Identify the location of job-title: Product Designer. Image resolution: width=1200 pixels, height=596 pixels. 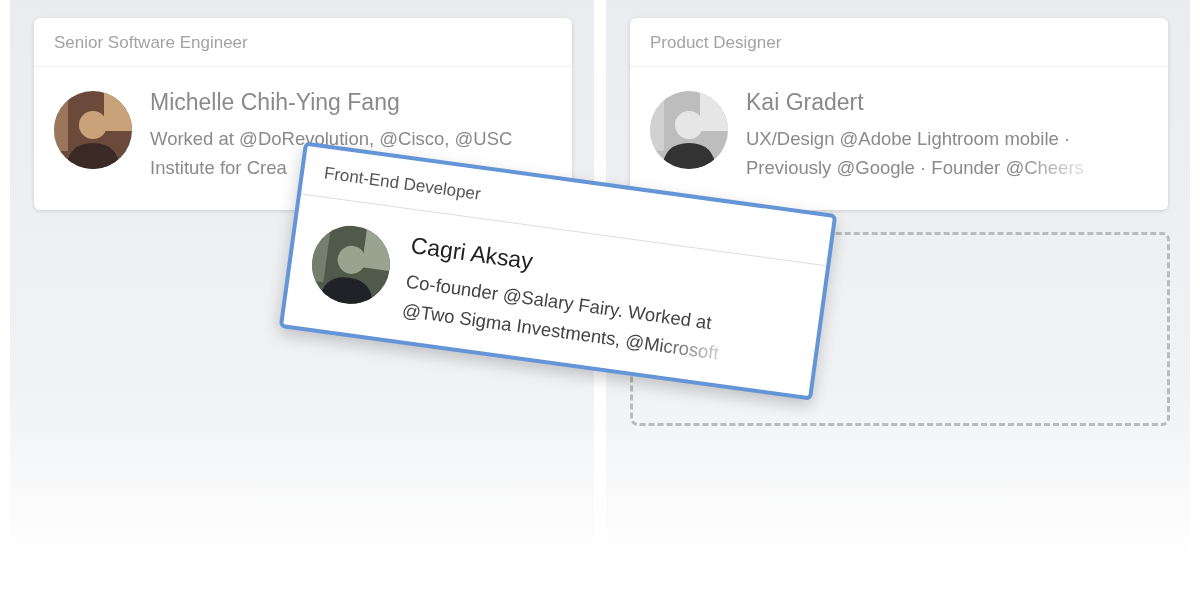
(716, 42).